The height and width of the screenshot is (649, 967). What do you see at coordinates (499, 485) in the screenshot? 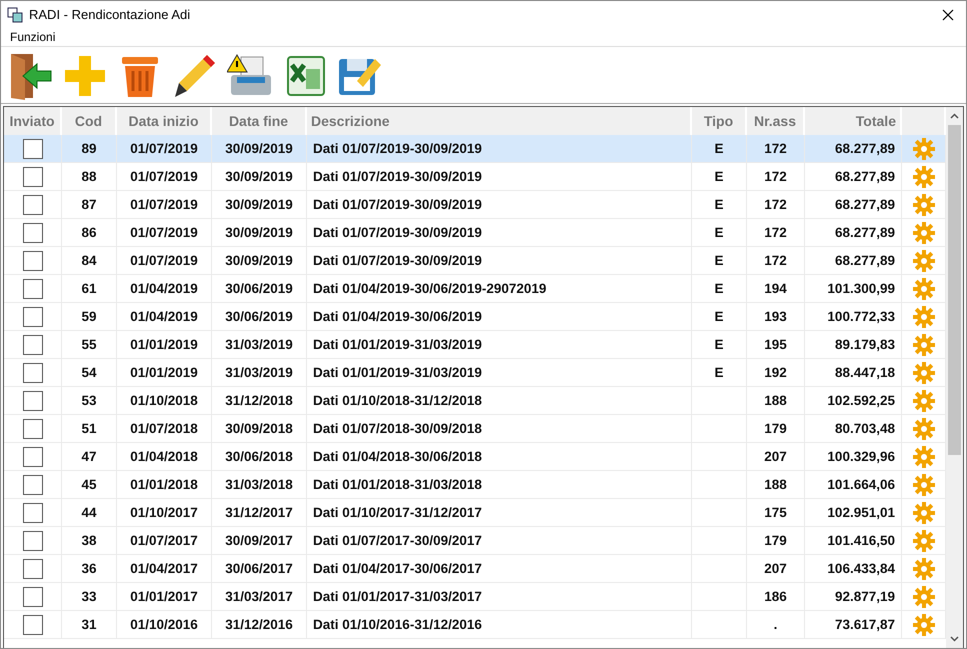
I see `table-cell: Dati 01/01/2018-31/03/2018` at bounding box center [499, 485].